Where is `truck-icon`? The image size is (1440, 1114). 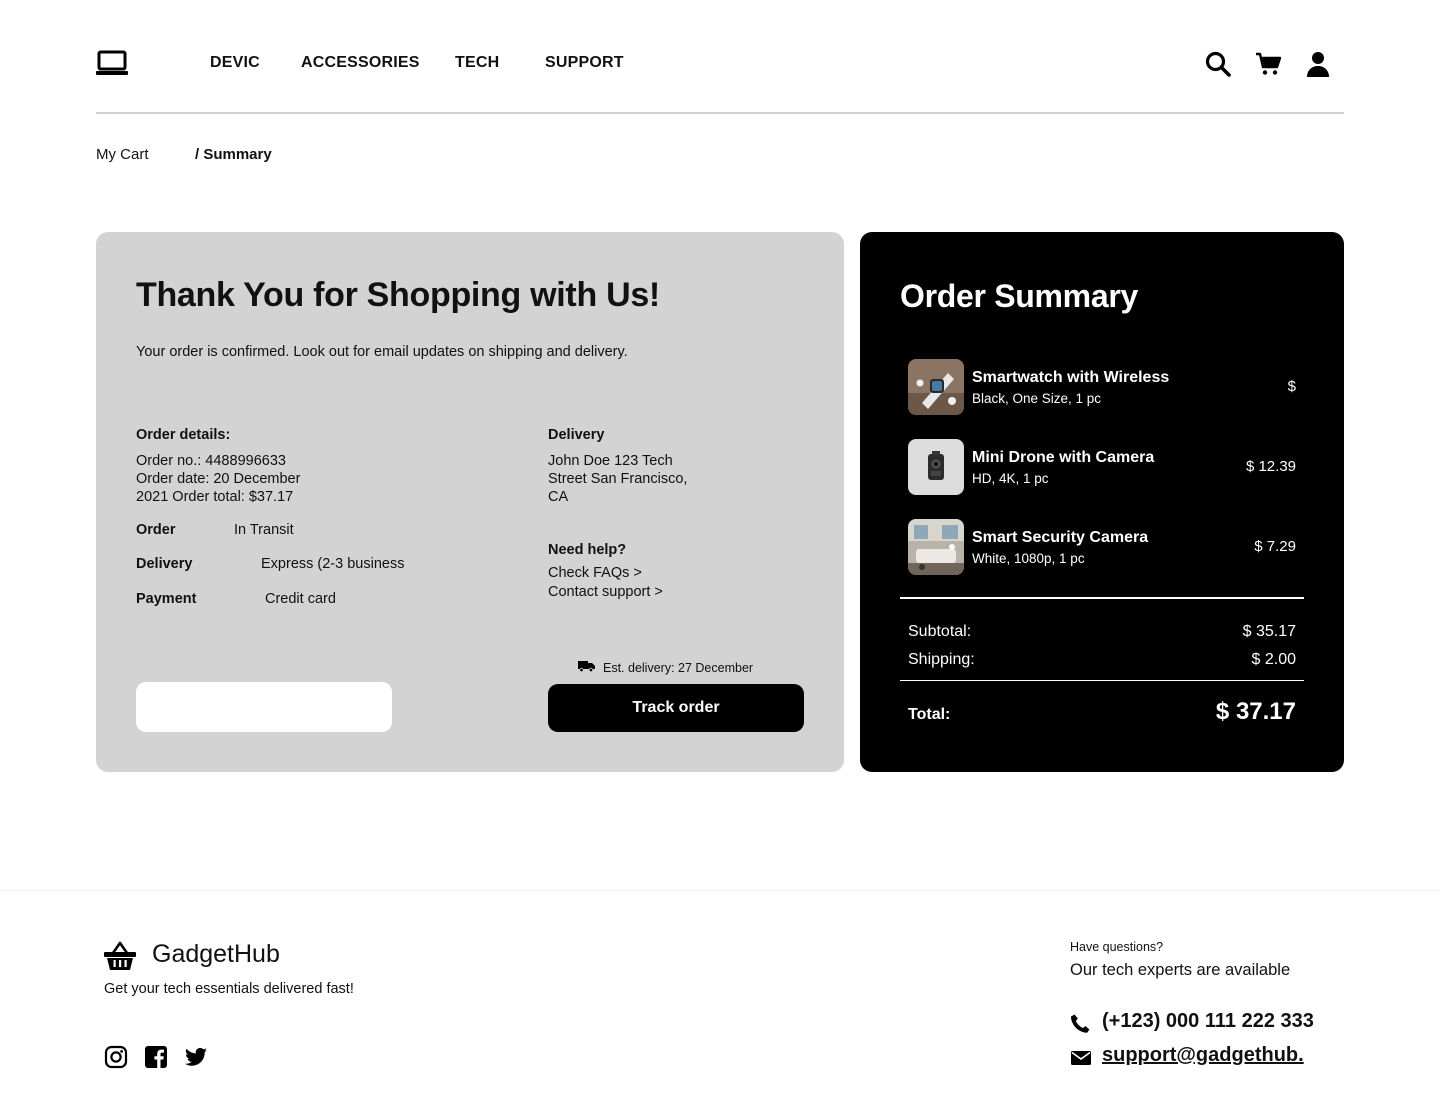
truck-icon is located at coordinates (586, 667).